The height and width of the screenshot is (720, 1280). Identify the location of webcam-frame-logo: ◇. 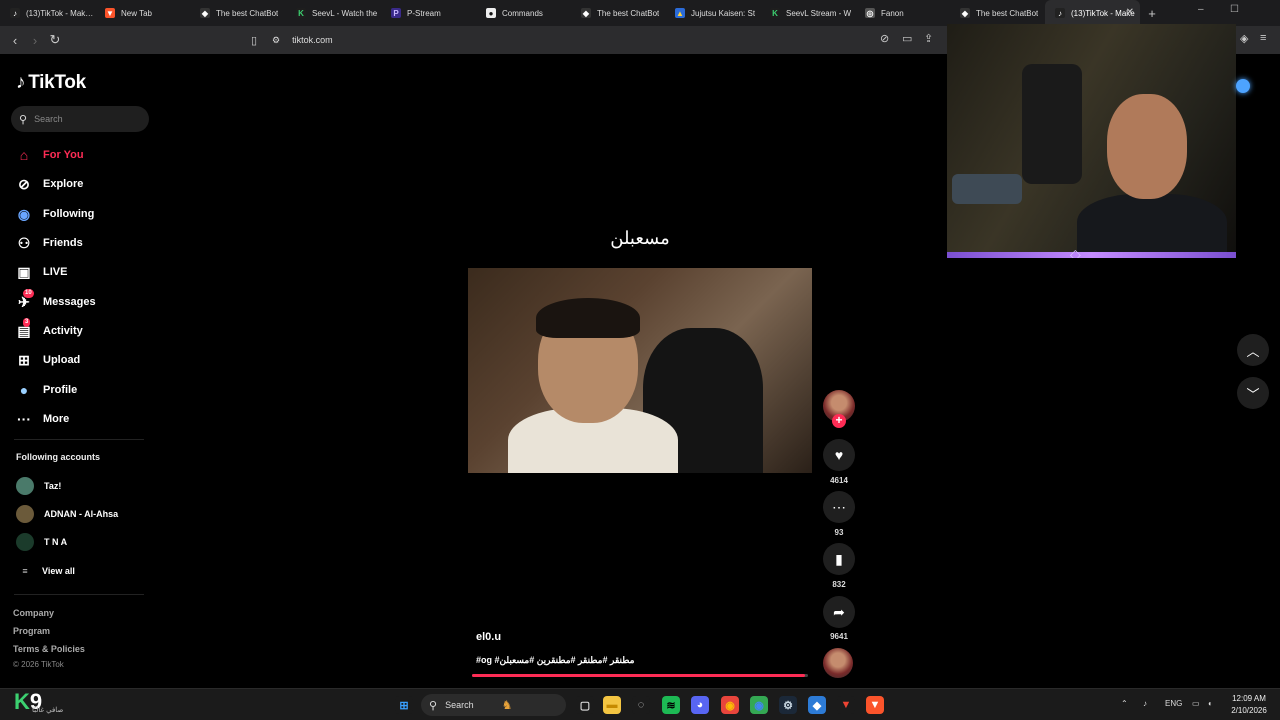
(1075, 252).